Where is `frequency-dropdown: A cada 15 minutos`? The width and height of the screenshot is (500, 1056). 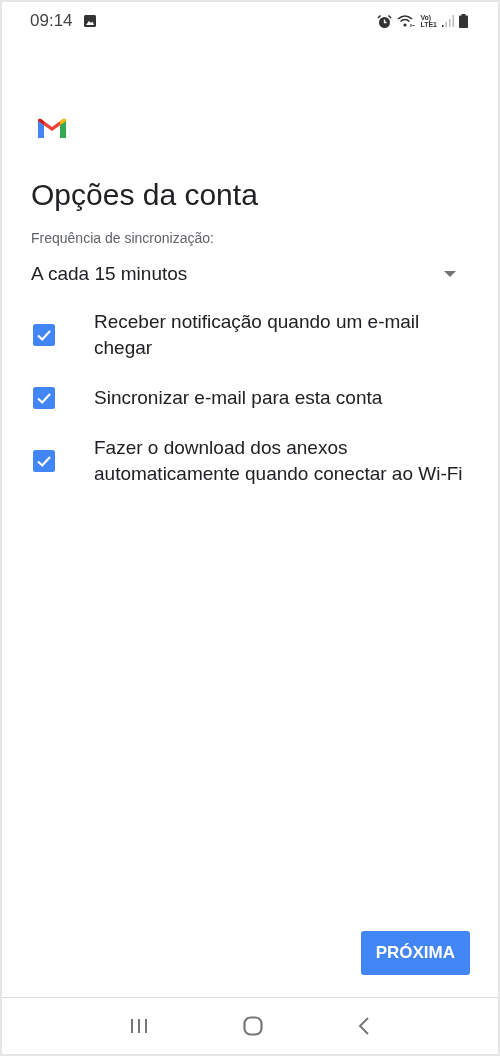 frequency-dropdown: A cada 15 minutos is located at coordinates (250, 274).